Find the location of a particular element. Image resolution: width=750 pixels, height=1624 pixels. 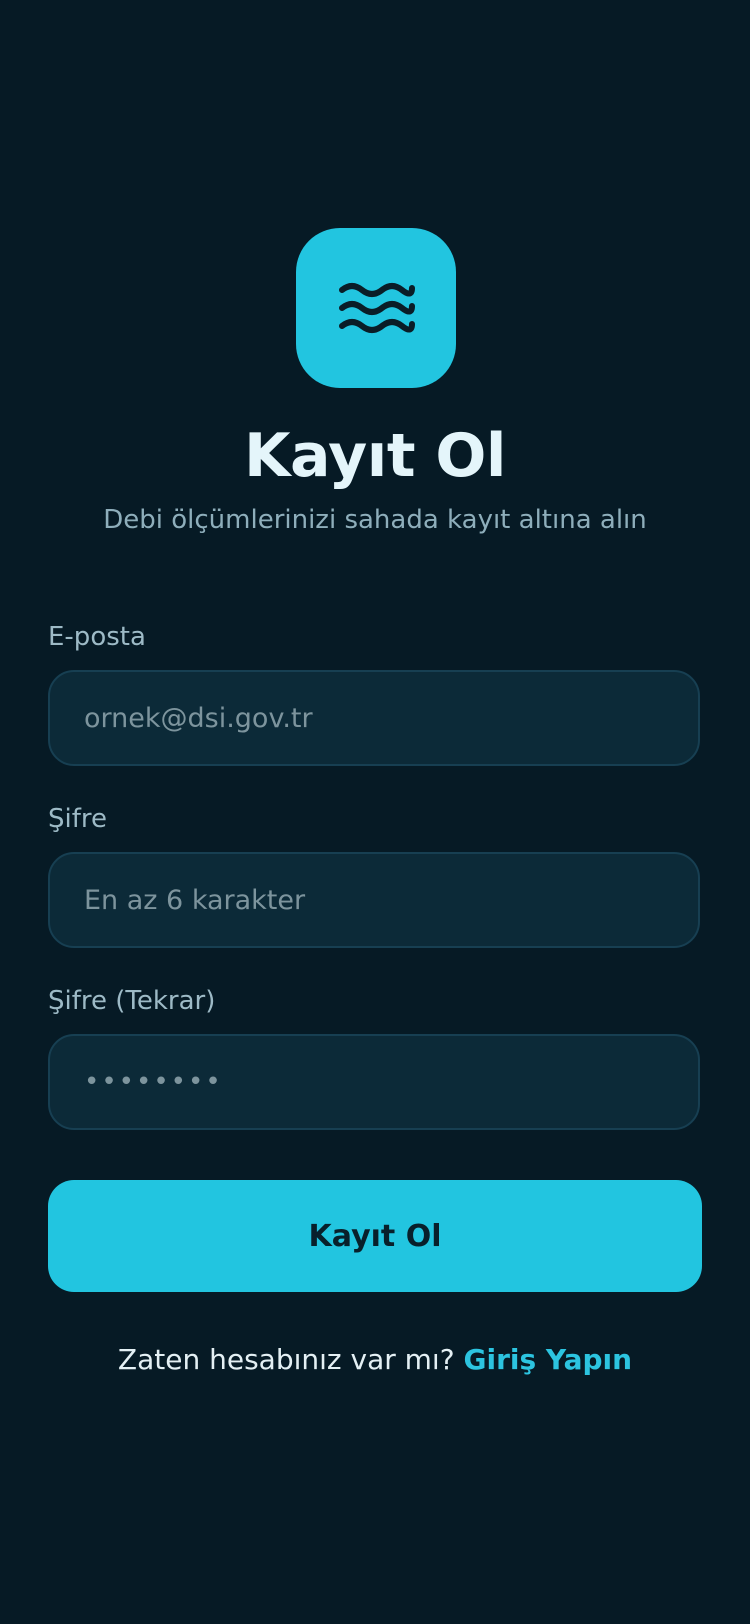

login-link: Giriş Yapın is located at coordinates (547, 1359).